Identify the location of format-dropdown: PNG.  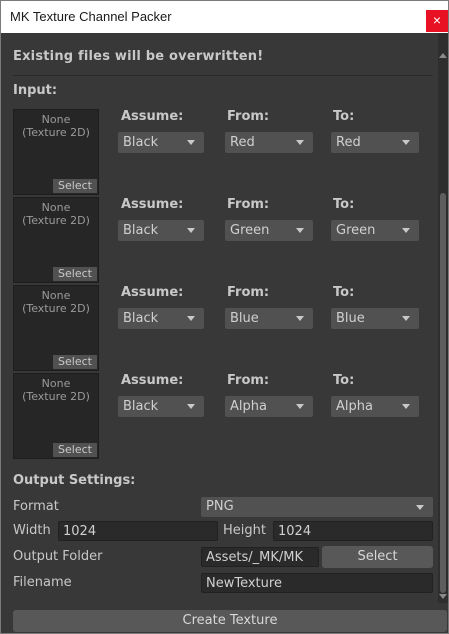
(317, 507).